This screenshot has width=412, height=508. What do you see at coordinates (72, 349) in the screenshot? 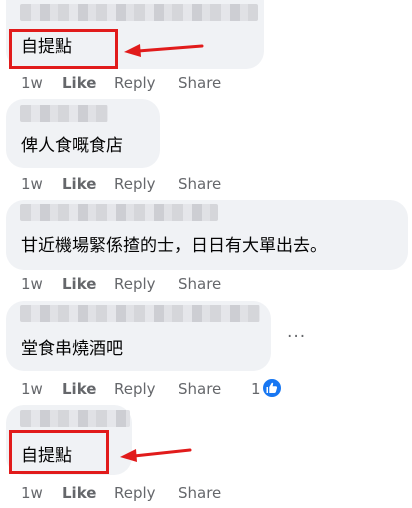
I see `comment-text: 堂食串燒酒吧` at bounding box center [72, 349].